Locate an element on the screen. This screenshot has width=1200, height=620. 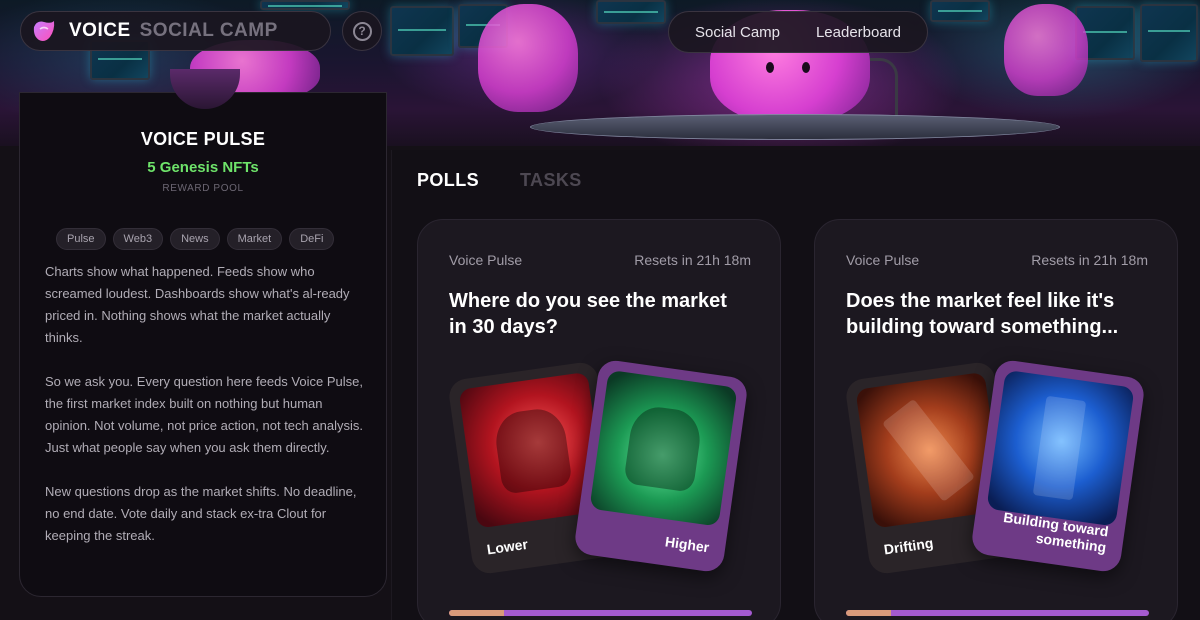
reward-amount: 5 Genesis NFTs is located at coordinates (203, 167).